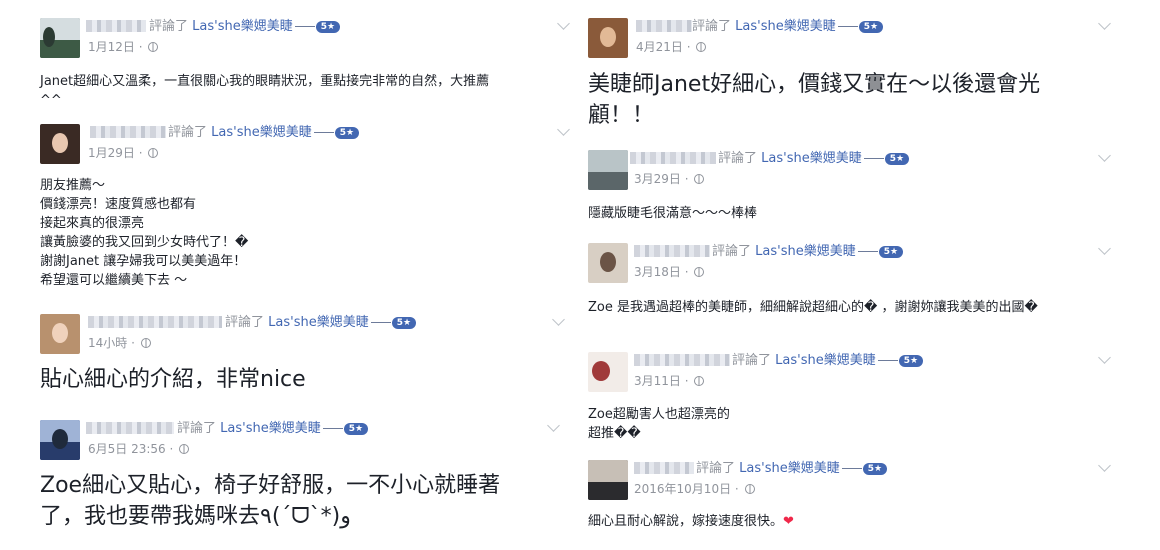 The image size is (1160, 550). Describe the element at coordinates (659, 47) in the screenshot. I see `review-date: 4月21日` at that location.